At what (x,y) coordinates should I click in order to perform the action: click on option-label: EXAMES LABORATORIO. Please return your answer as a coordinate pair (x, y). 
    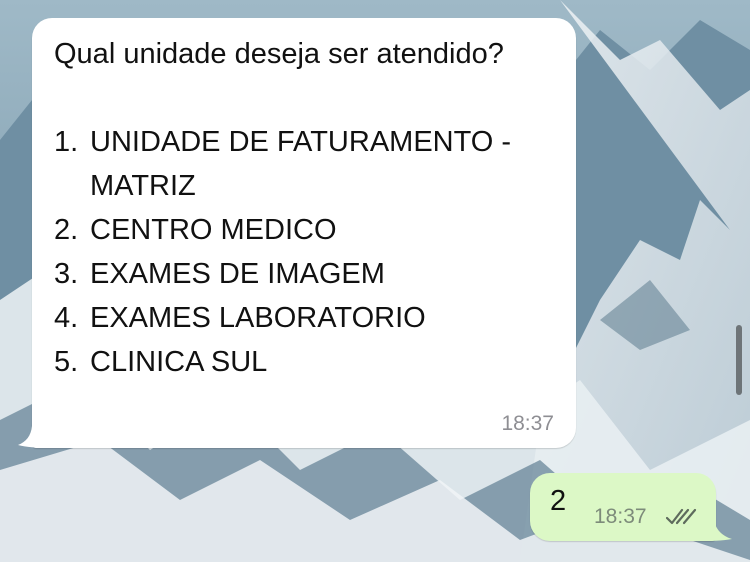
    Looking at the image, I should click on (258, 318).